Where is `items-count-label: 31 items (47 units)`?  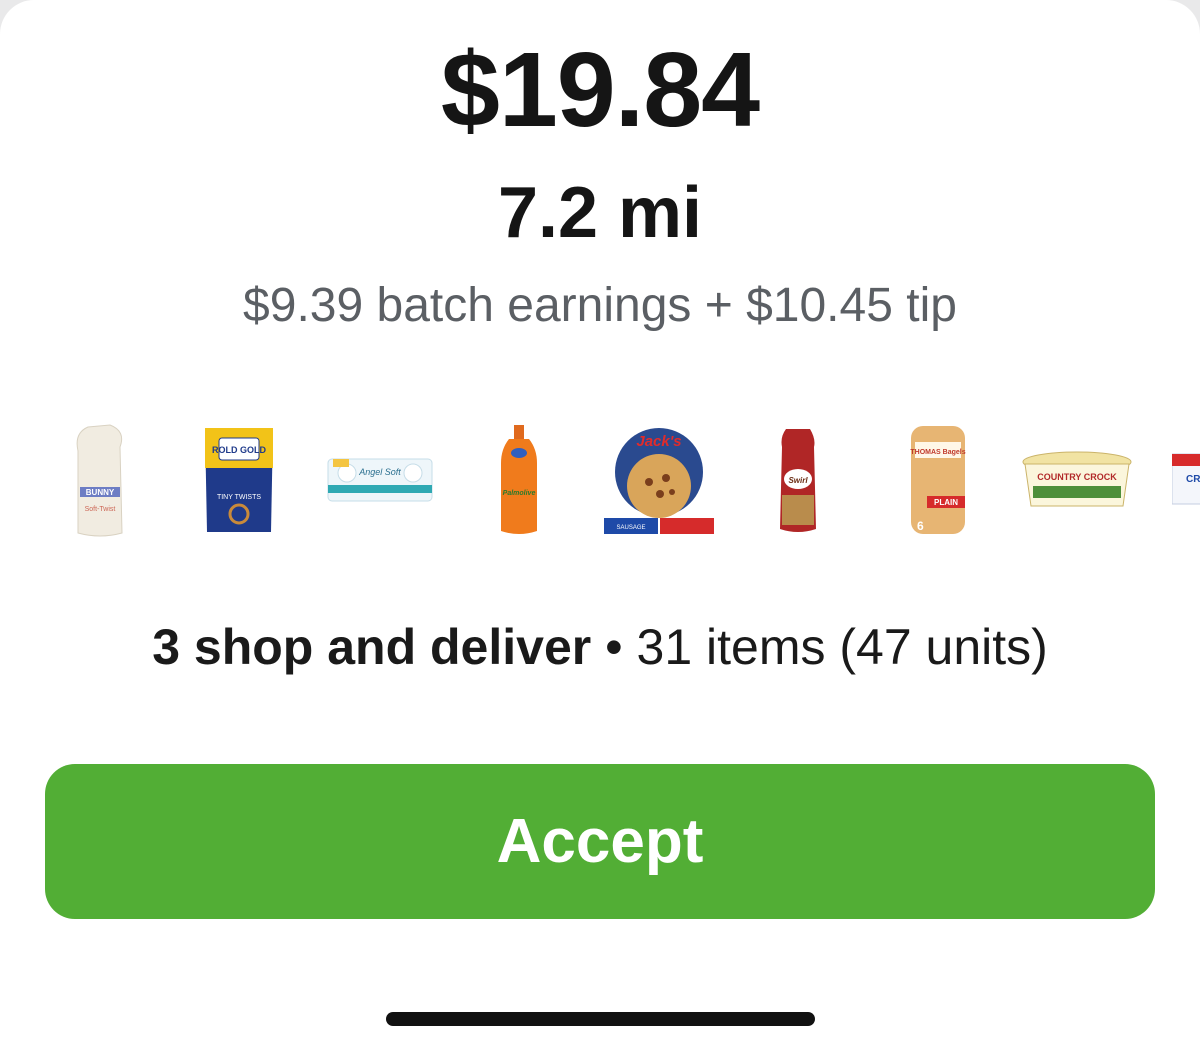 items-count-label: 31 items (47 units) is located at coordinates (842, 647).